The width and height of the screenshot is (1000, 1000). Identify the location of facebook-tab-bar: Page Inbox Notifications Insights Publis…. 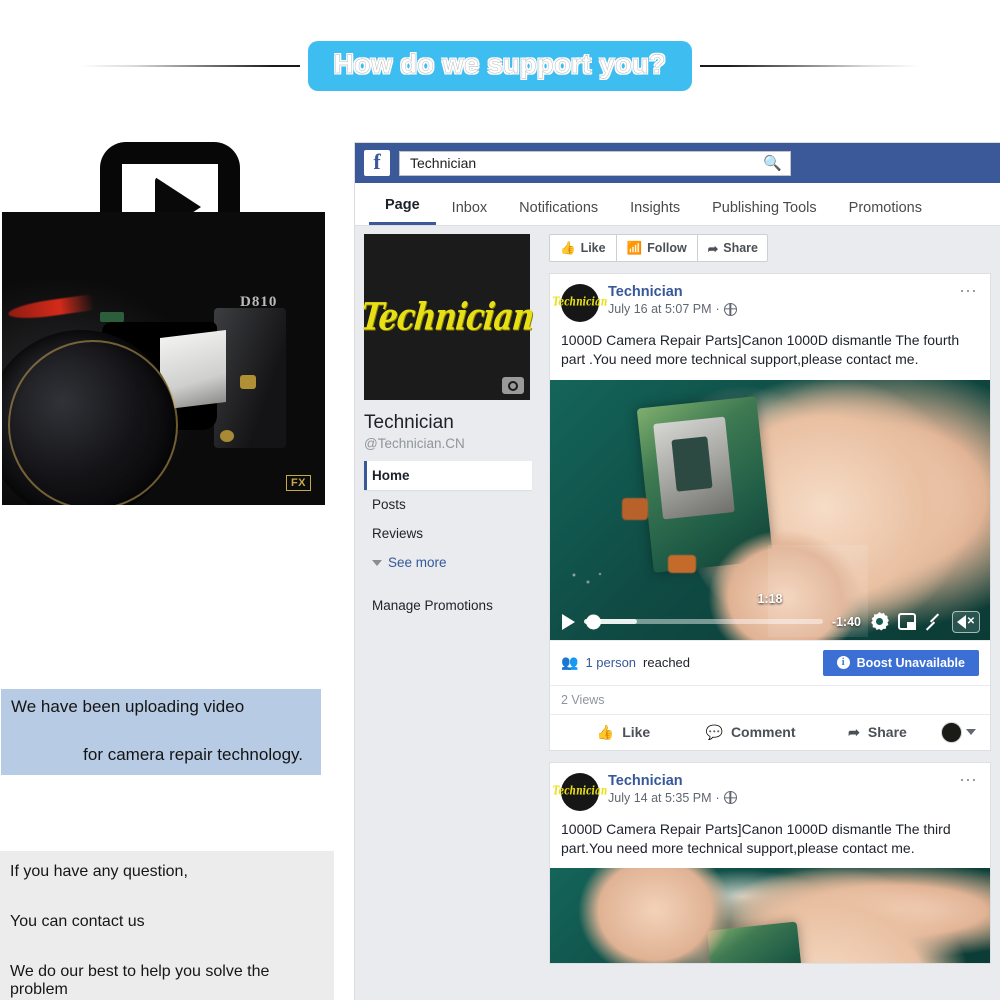
(677, 204).